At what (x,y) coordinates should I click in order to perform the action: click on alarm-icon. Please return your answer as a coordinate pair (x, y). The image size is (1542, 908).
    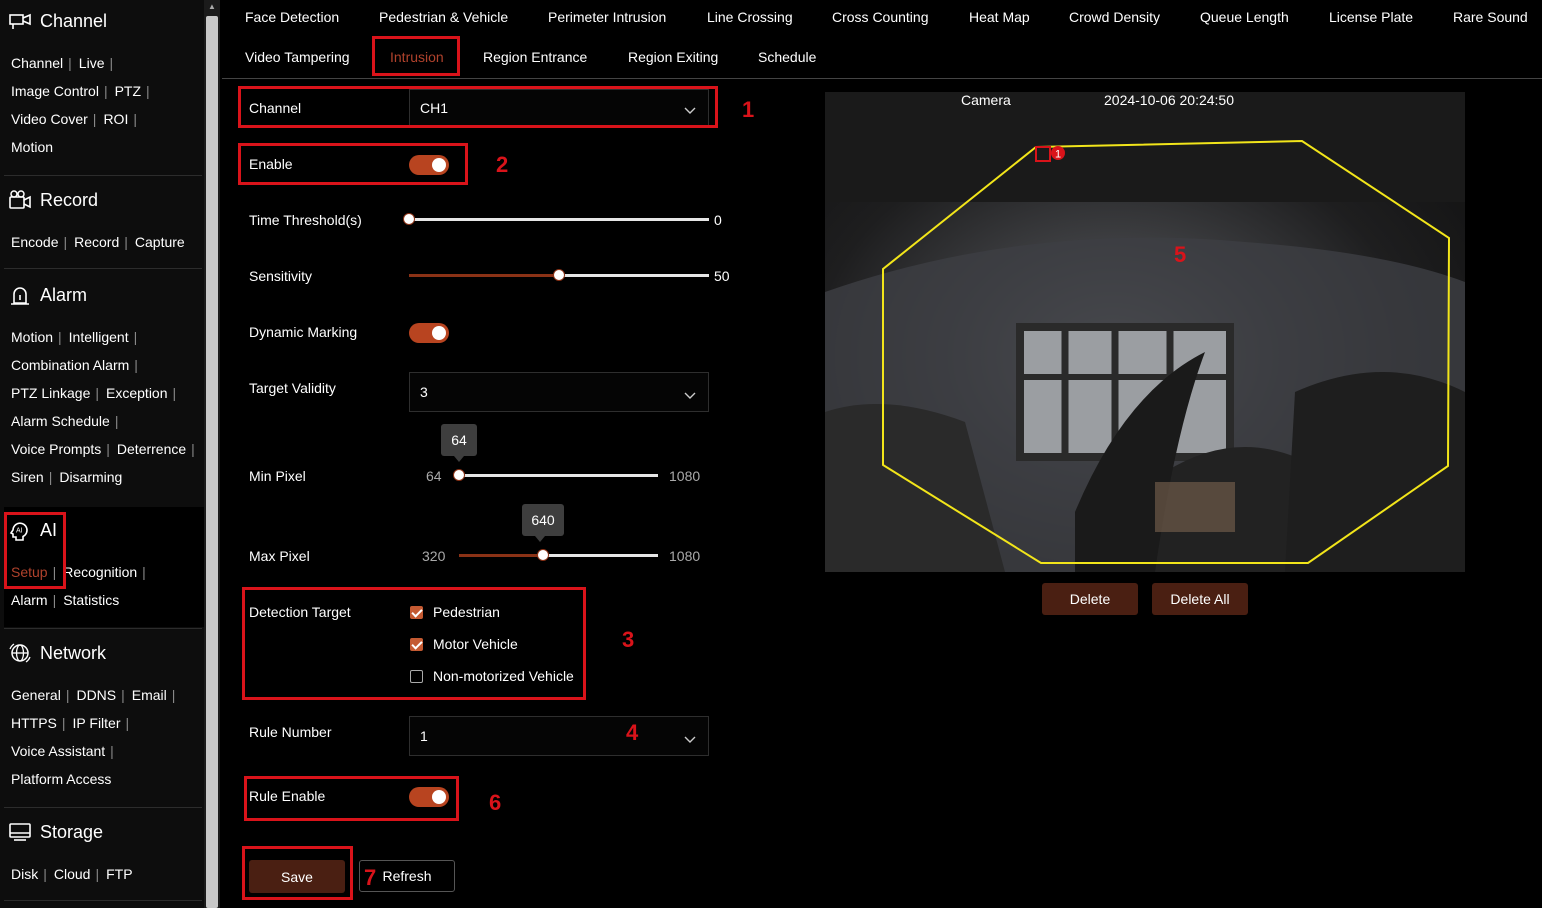
    Looking at the image, I should click on (20, 295).